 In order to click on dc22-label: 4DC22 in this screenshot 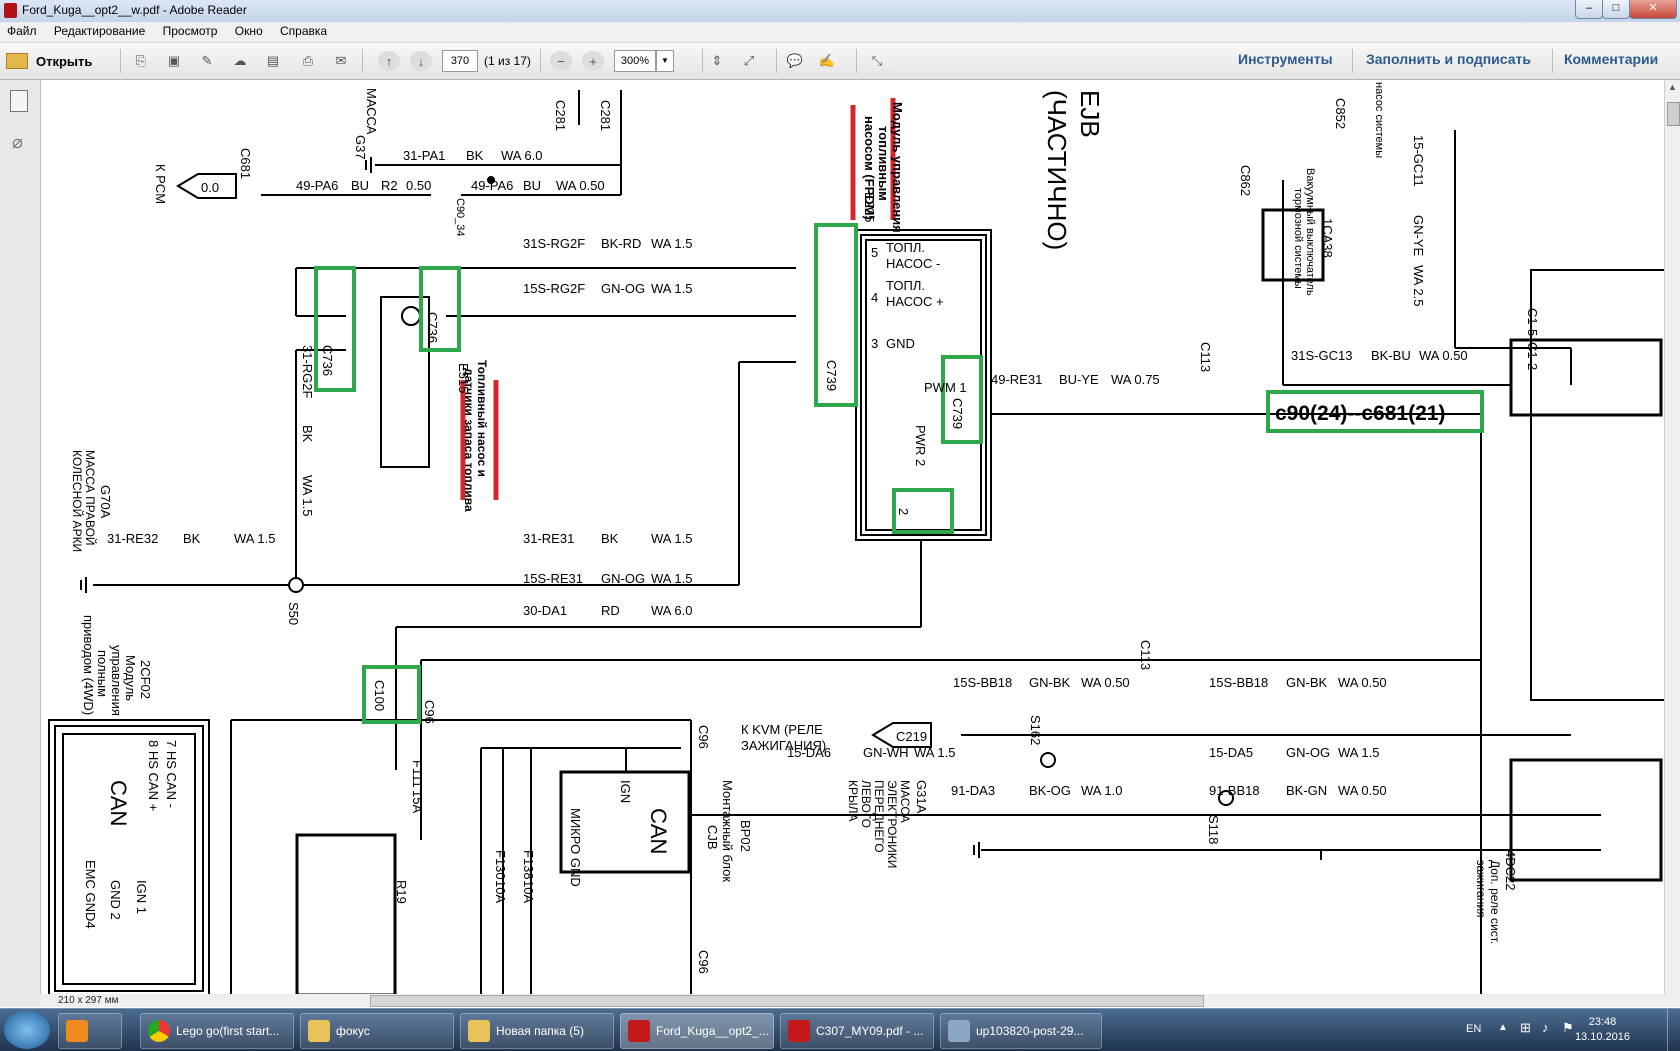, I will do `click(1510, 870)`.